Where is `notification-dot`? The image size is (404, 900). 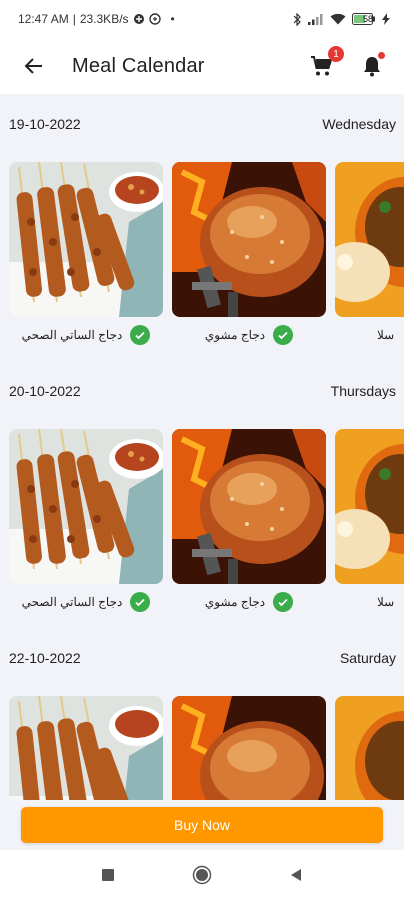 notification-dot is located at coordinates (381, 55).